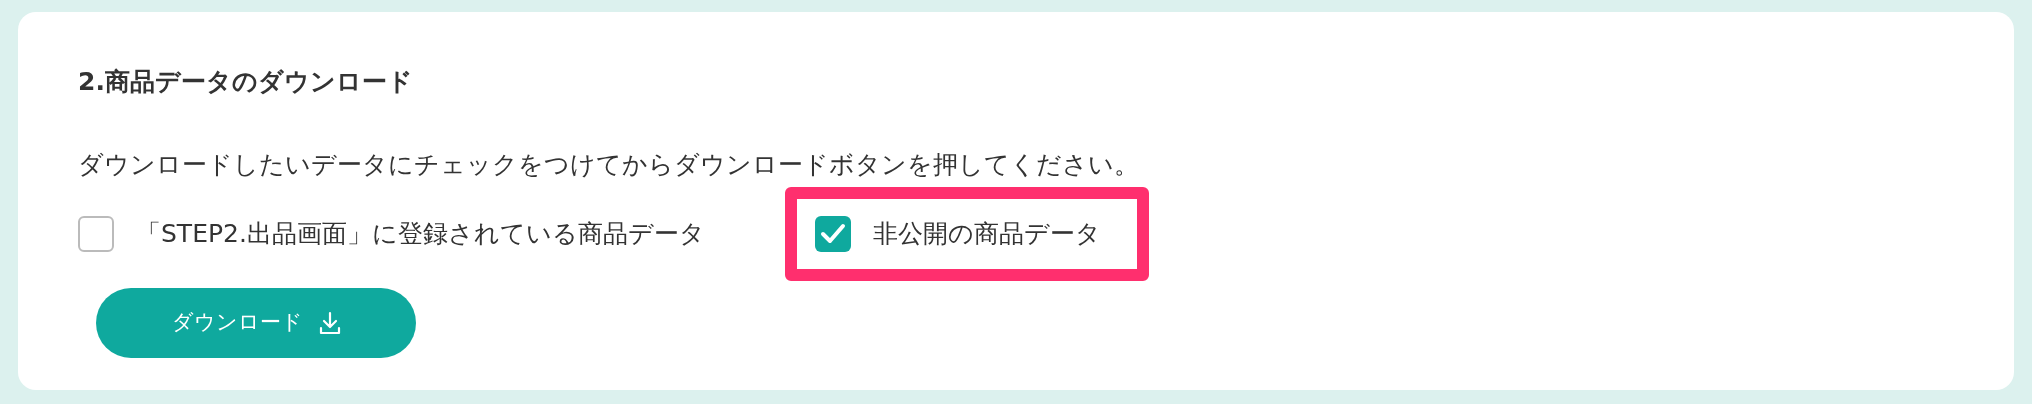  I want to click on instruction-text: ダウンロードしたいデータにチェックをつけてからダウンロードボタンを押してください。, so click(609, 165).